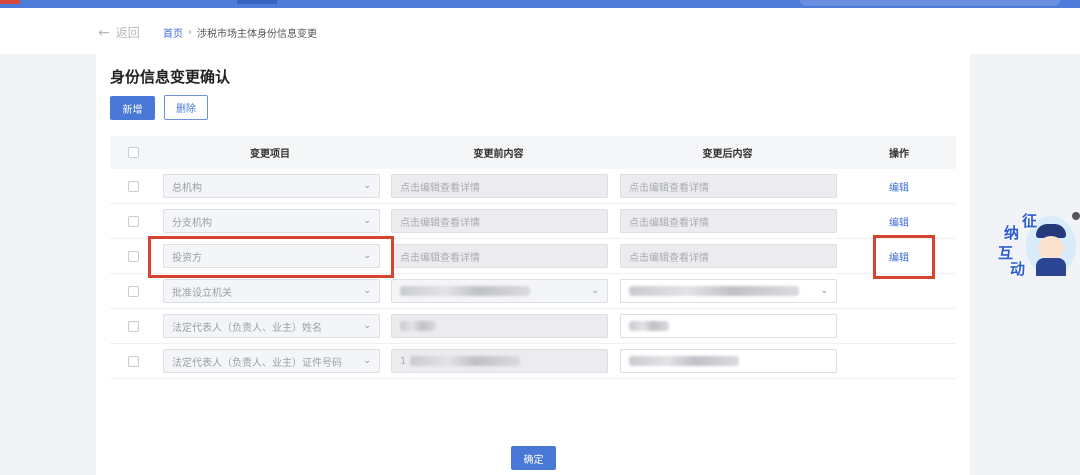 The width and height of the screenshot is (1080, 475). Describe the element at coordinates (1051, 248) in the screenshot. I see `mascot-face` at that location.